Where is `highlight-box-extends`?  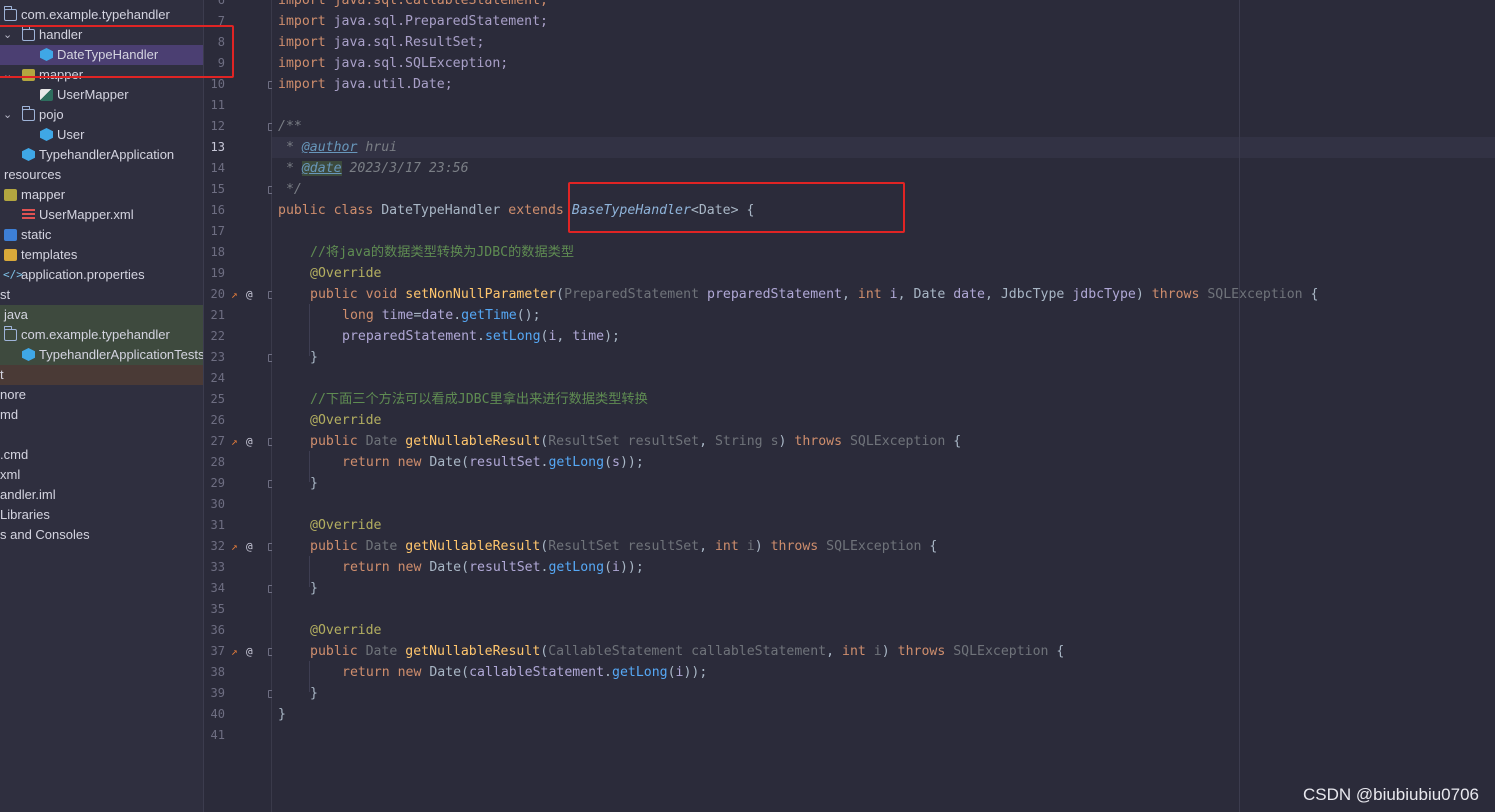
highlight-box-extends is located at coordinates (736, 207).